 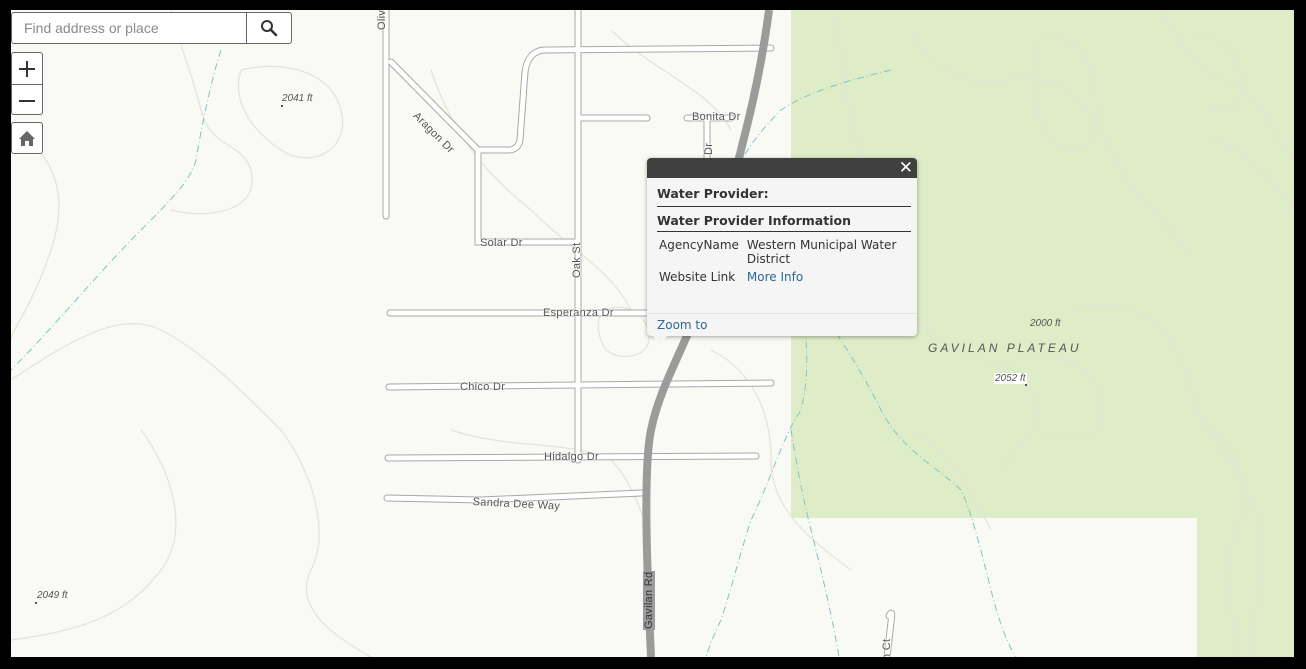 What do you see at coordinates (483, 387) in the screenshot?
I see `road-label-chico-dr: Chico Dr` at bounding box center [483, 387].